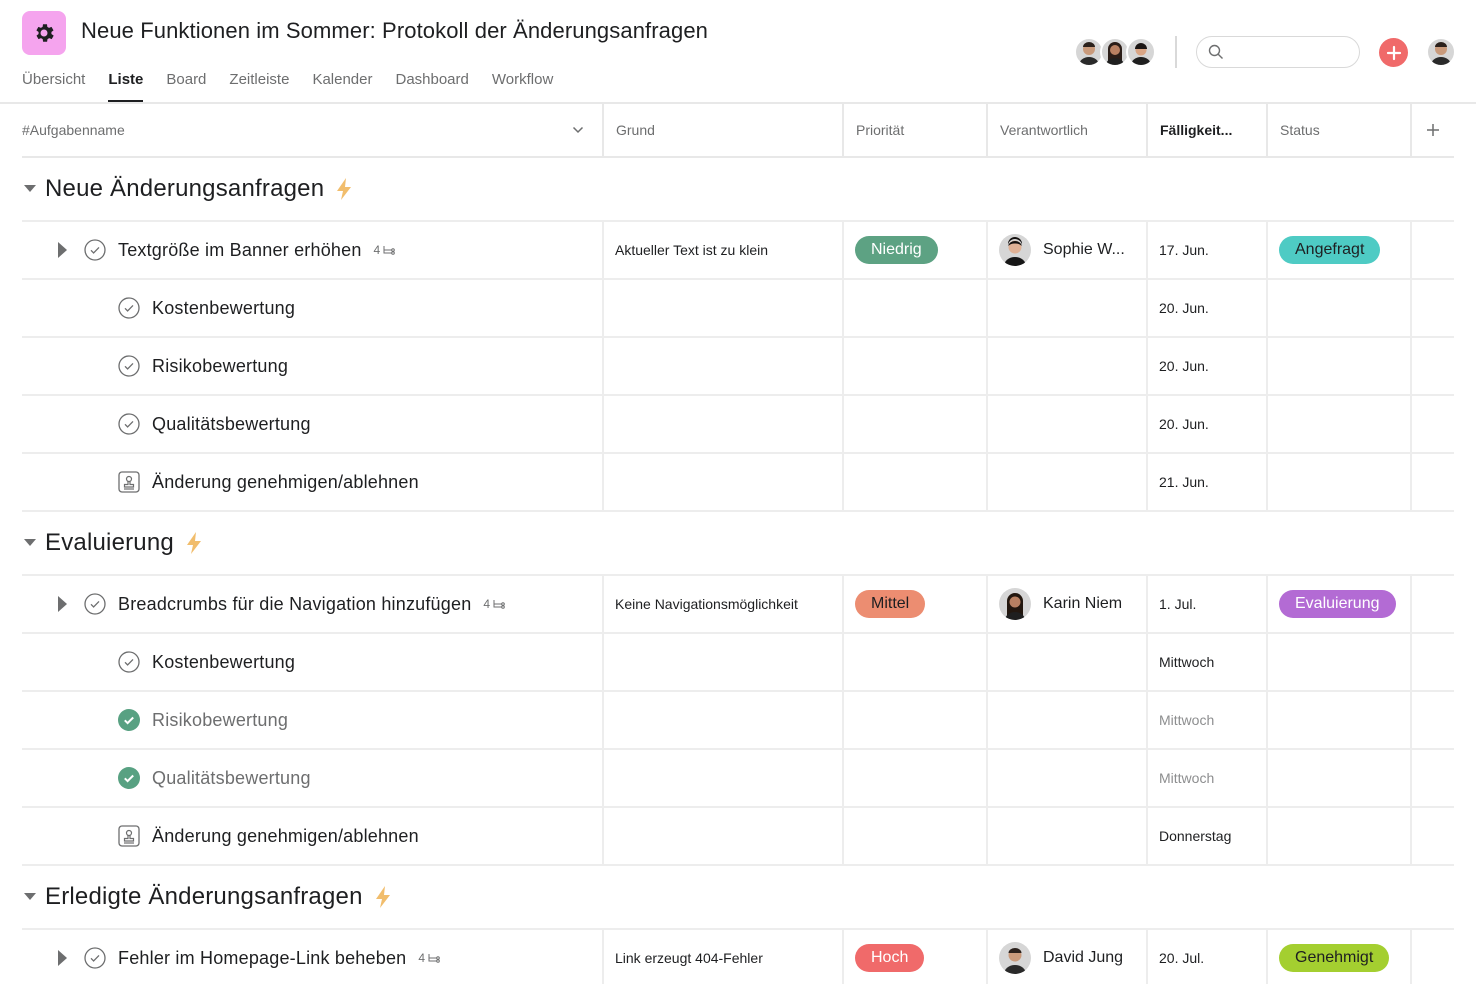  I want to click on priority-cell: Hoch, so click(916, 957).